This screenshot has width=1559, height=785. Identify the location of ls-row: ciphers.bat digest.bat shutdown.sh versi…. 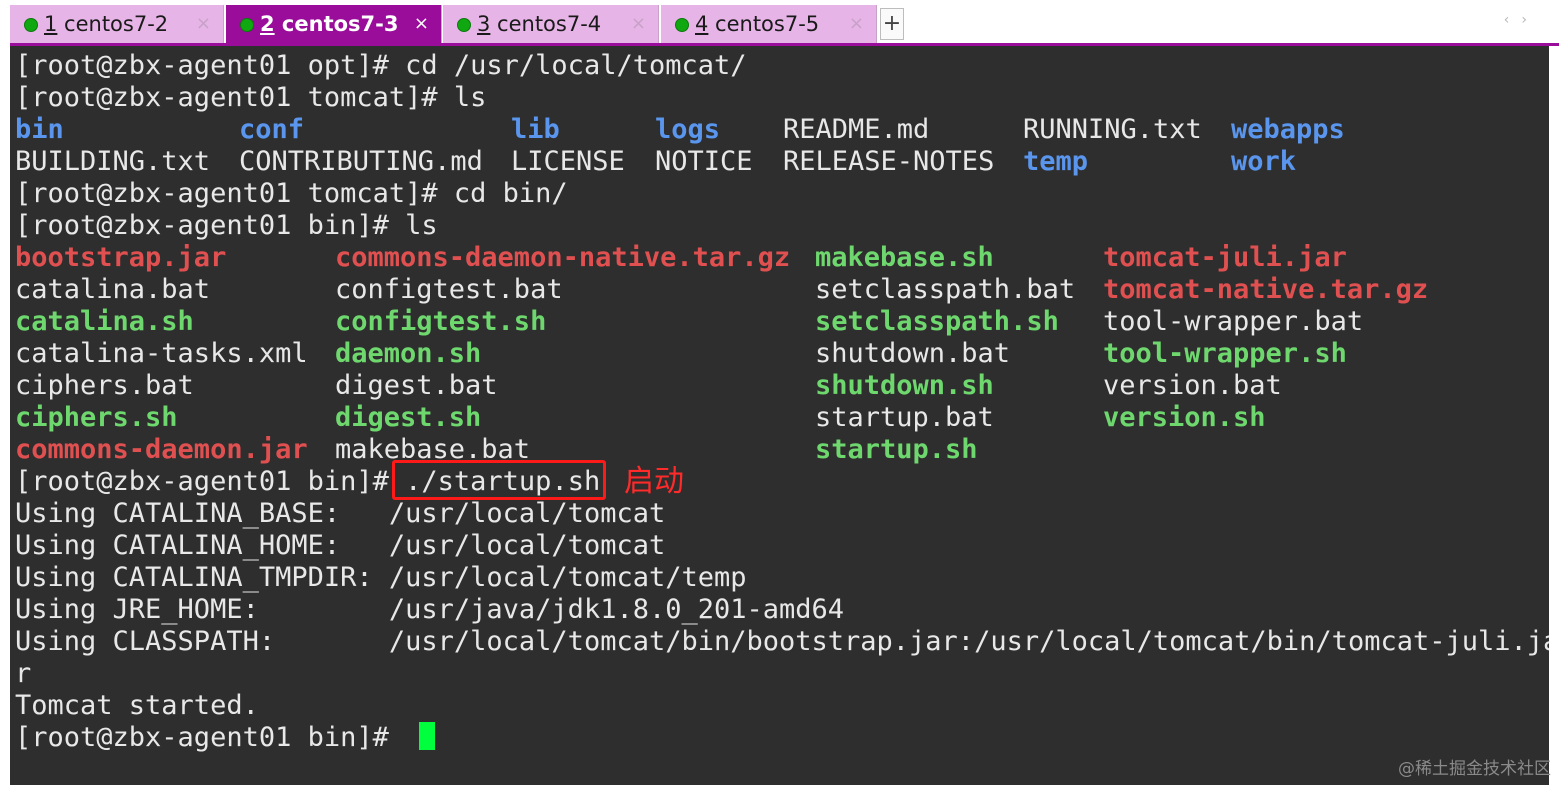
(765, 386).